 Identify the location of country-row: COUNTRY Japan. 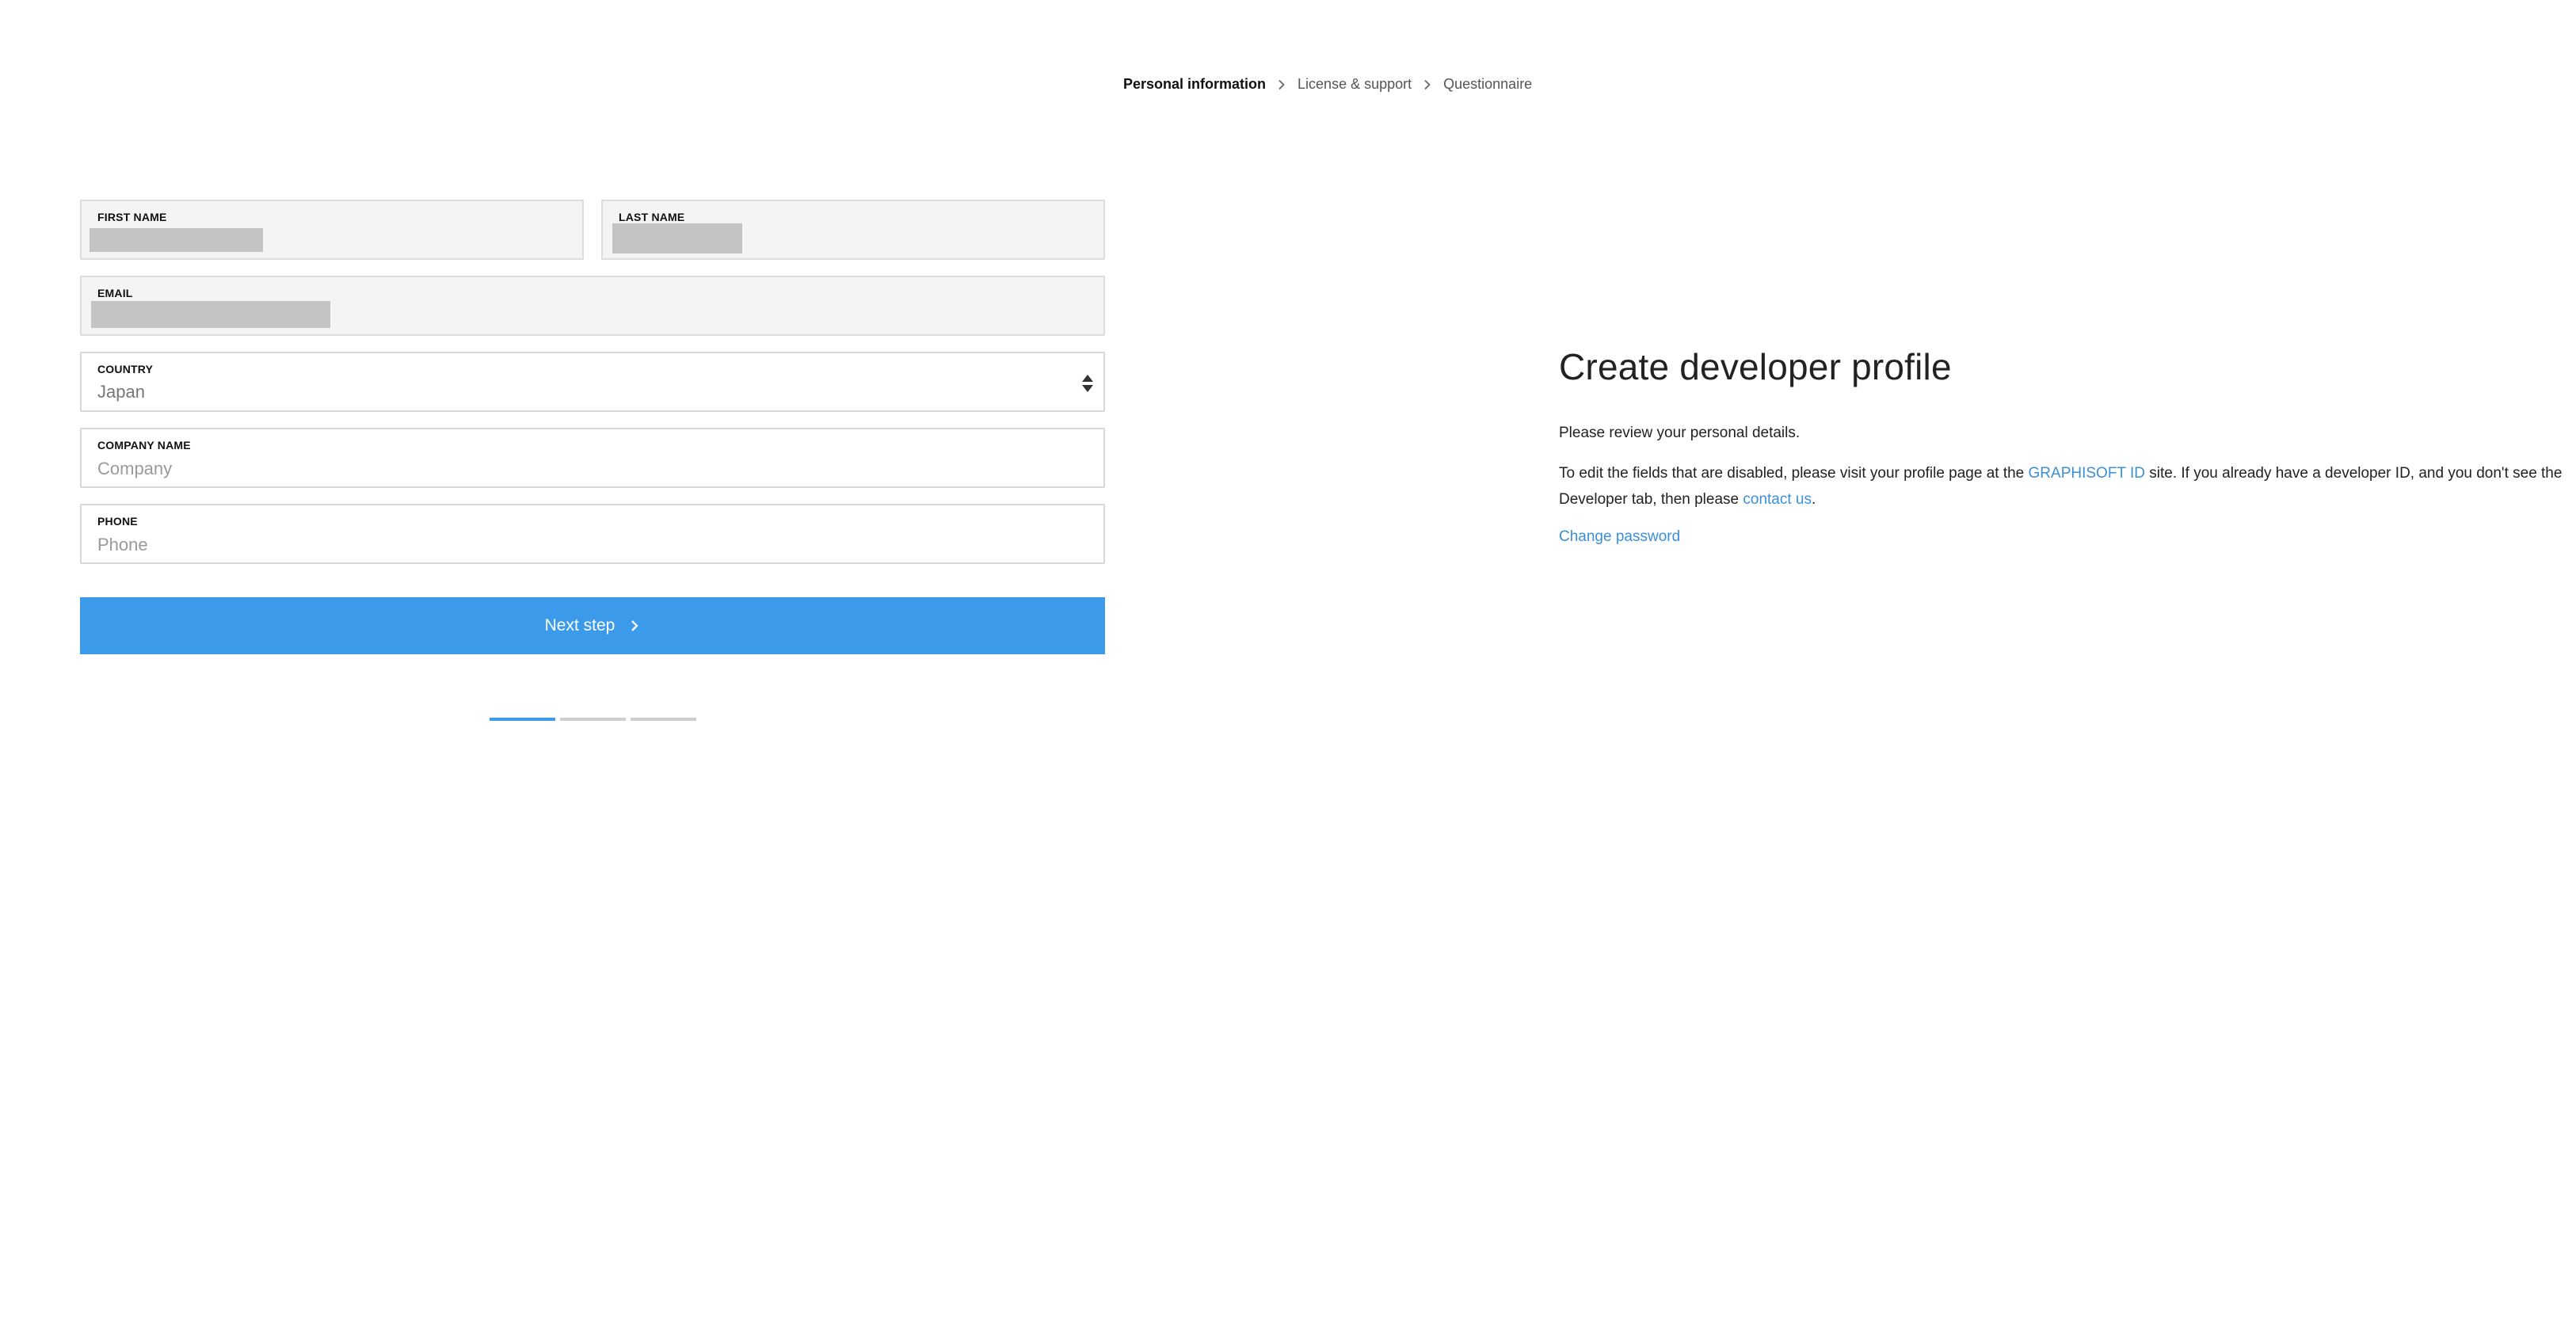
(592, 382).